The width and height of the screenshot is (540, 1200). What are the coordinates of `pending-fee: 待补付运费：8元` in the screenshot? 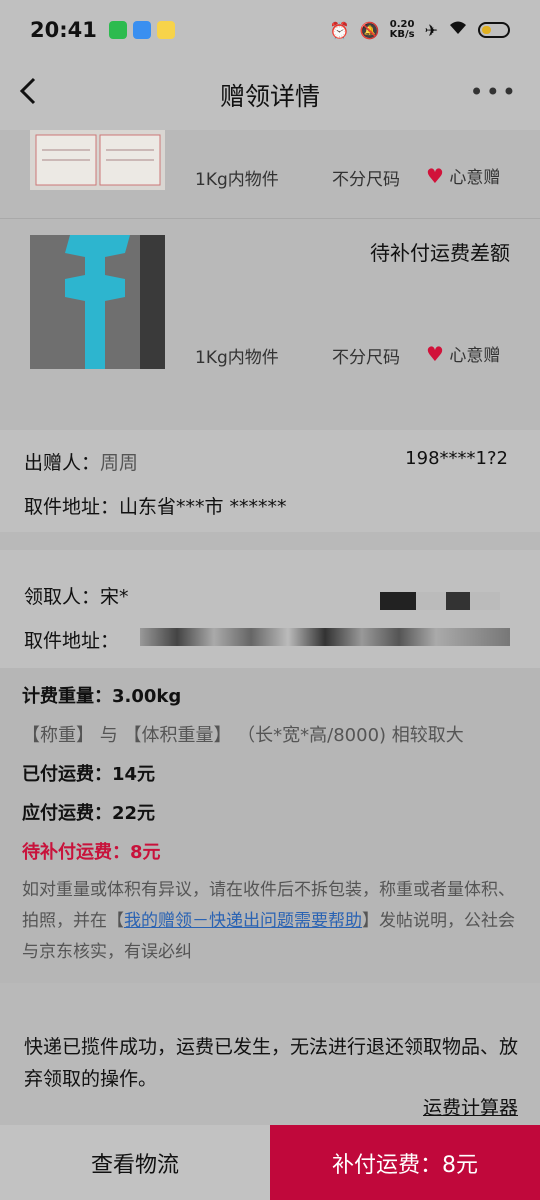 It's located at (91, 852).